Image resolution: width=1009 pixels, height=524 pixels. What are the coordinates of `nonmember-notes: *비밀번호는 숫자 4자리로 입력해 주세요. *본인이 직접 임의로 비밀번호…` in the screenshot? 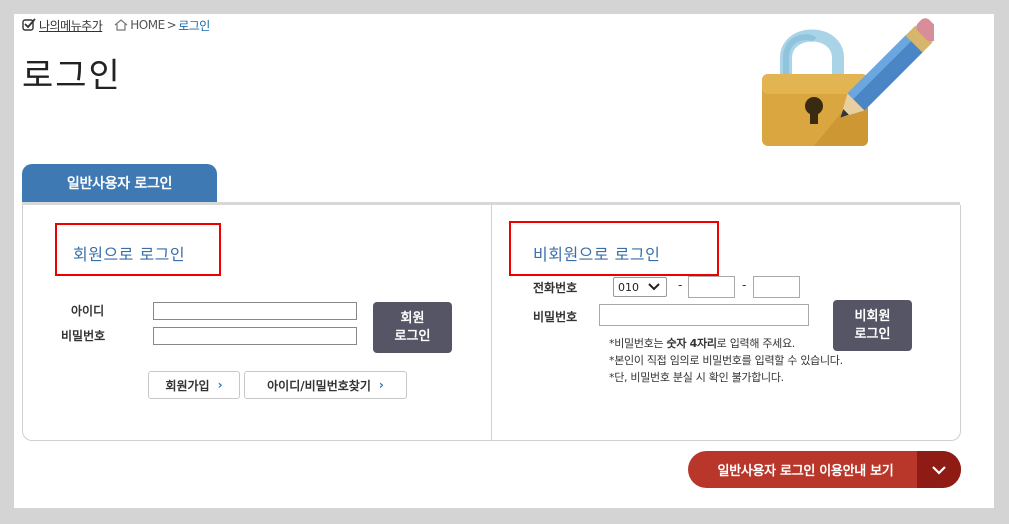 It's located at (726, 360).